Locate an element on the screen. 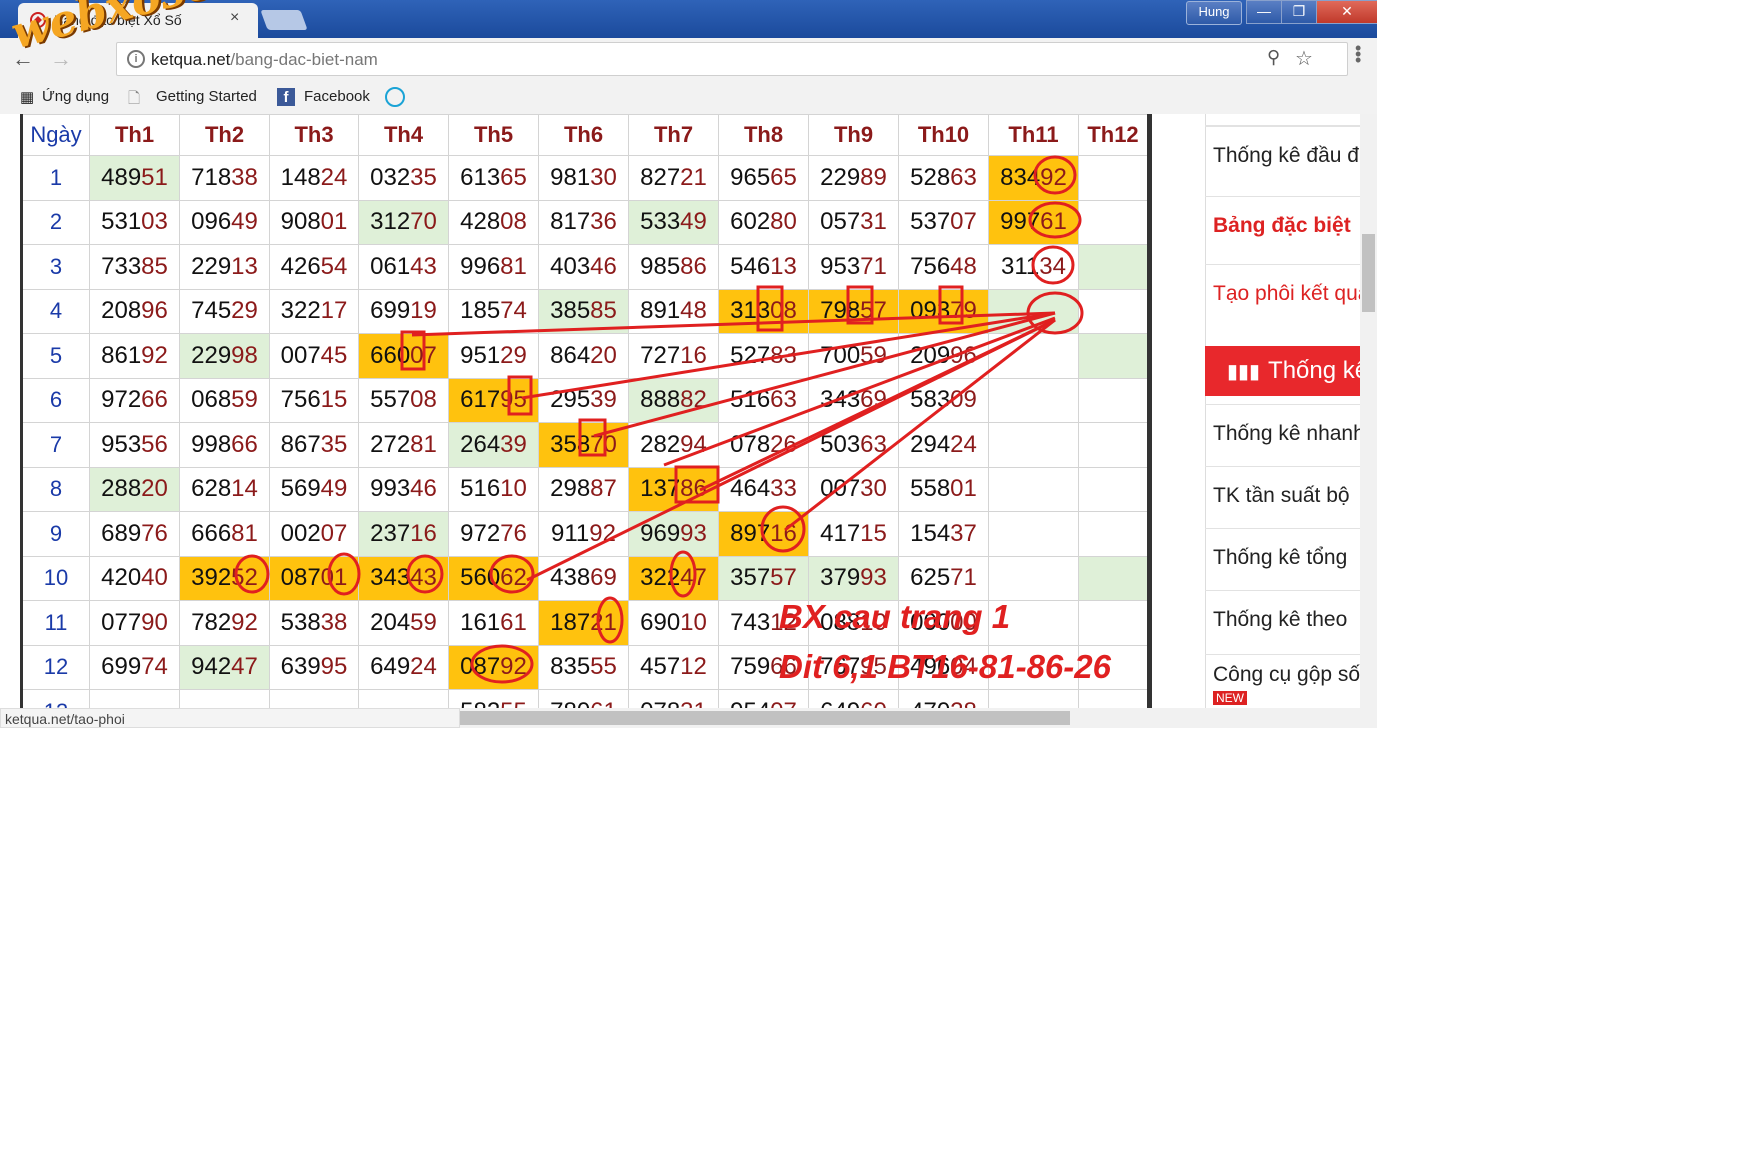 The image size is (1740, 1156). horizontal-scrollbar is located at coordinates (918, 718).